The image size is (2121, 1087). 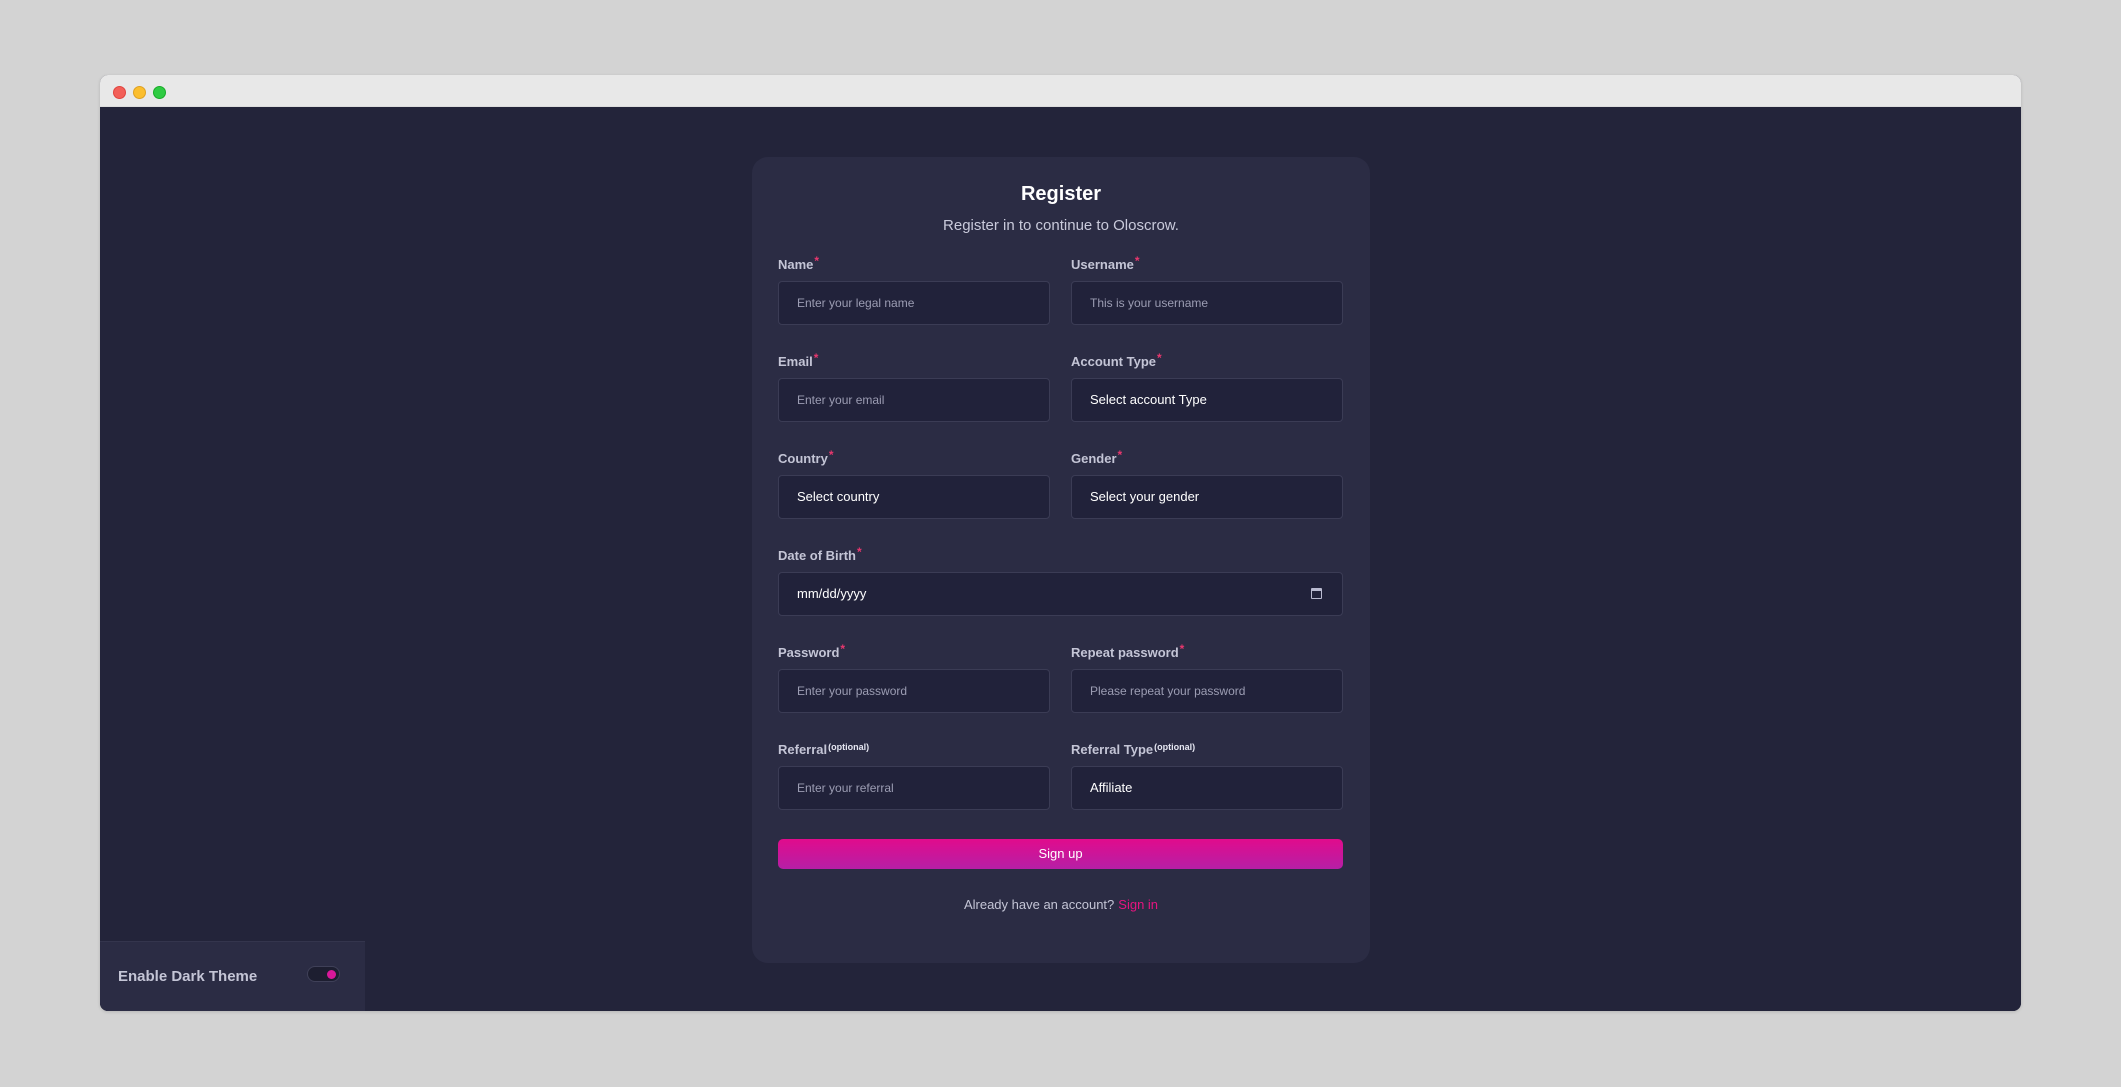 I want to click on referral-input: Enter your referral, so click(x=914, y=788).